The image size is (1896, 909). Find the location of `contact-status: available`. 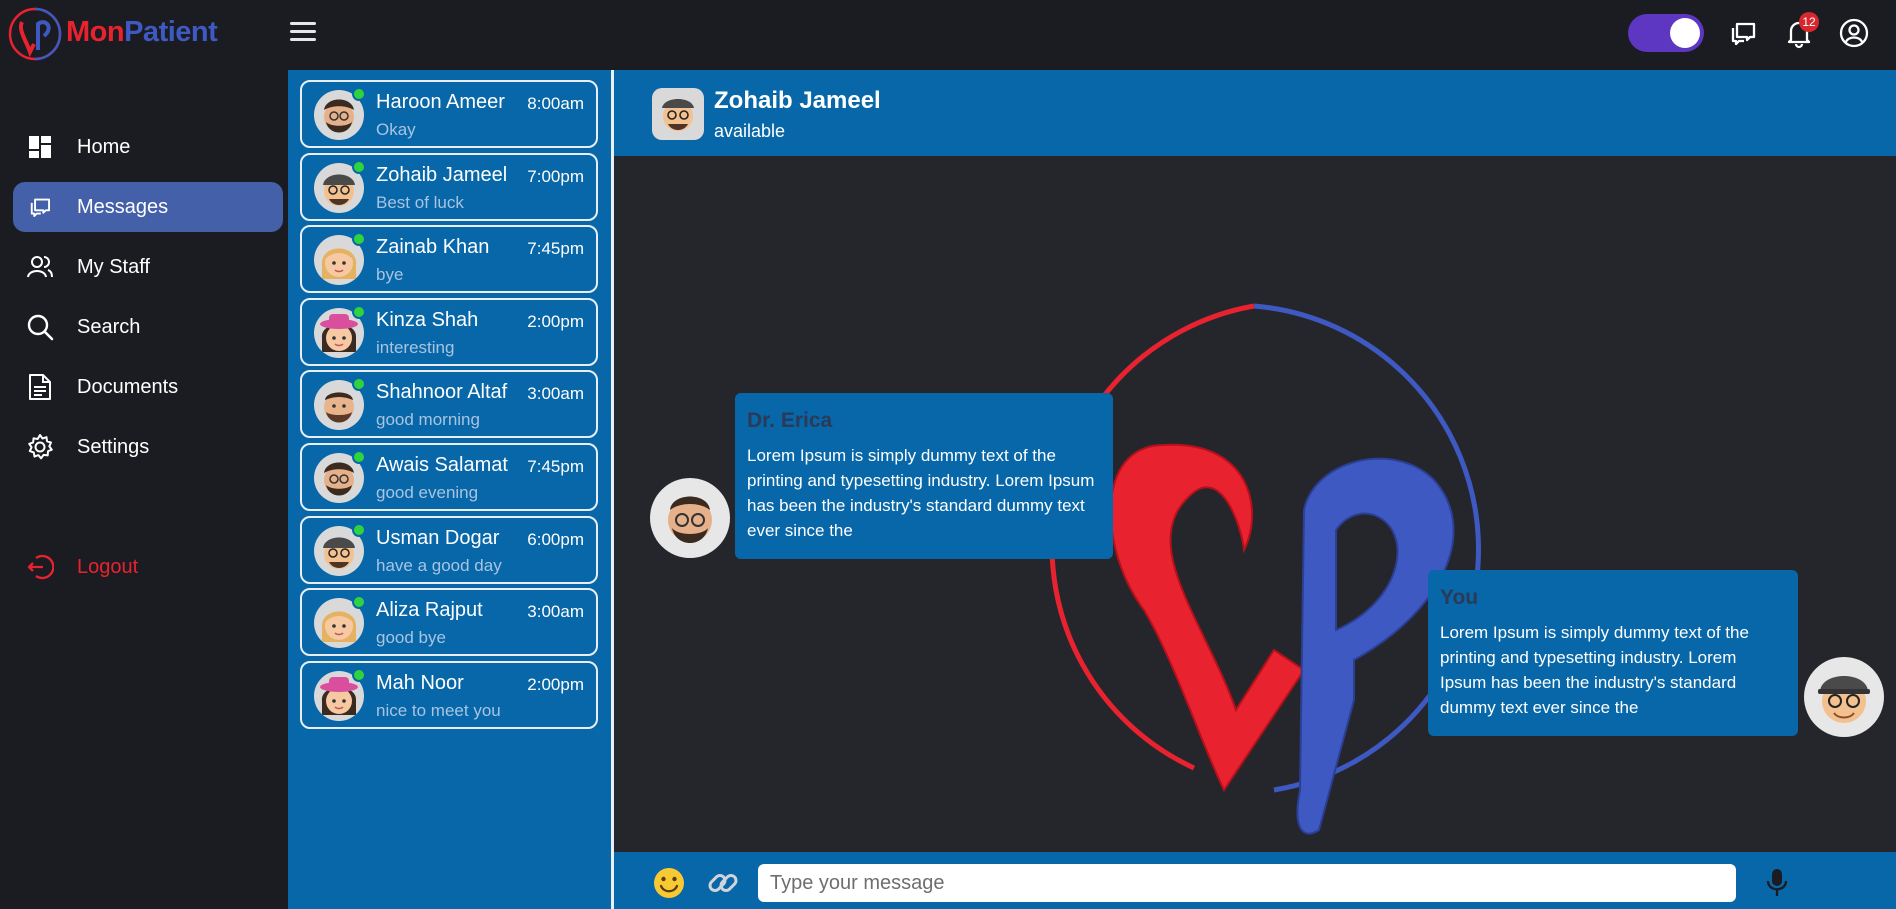

contact-status: available is located at coordinates (750, 131).